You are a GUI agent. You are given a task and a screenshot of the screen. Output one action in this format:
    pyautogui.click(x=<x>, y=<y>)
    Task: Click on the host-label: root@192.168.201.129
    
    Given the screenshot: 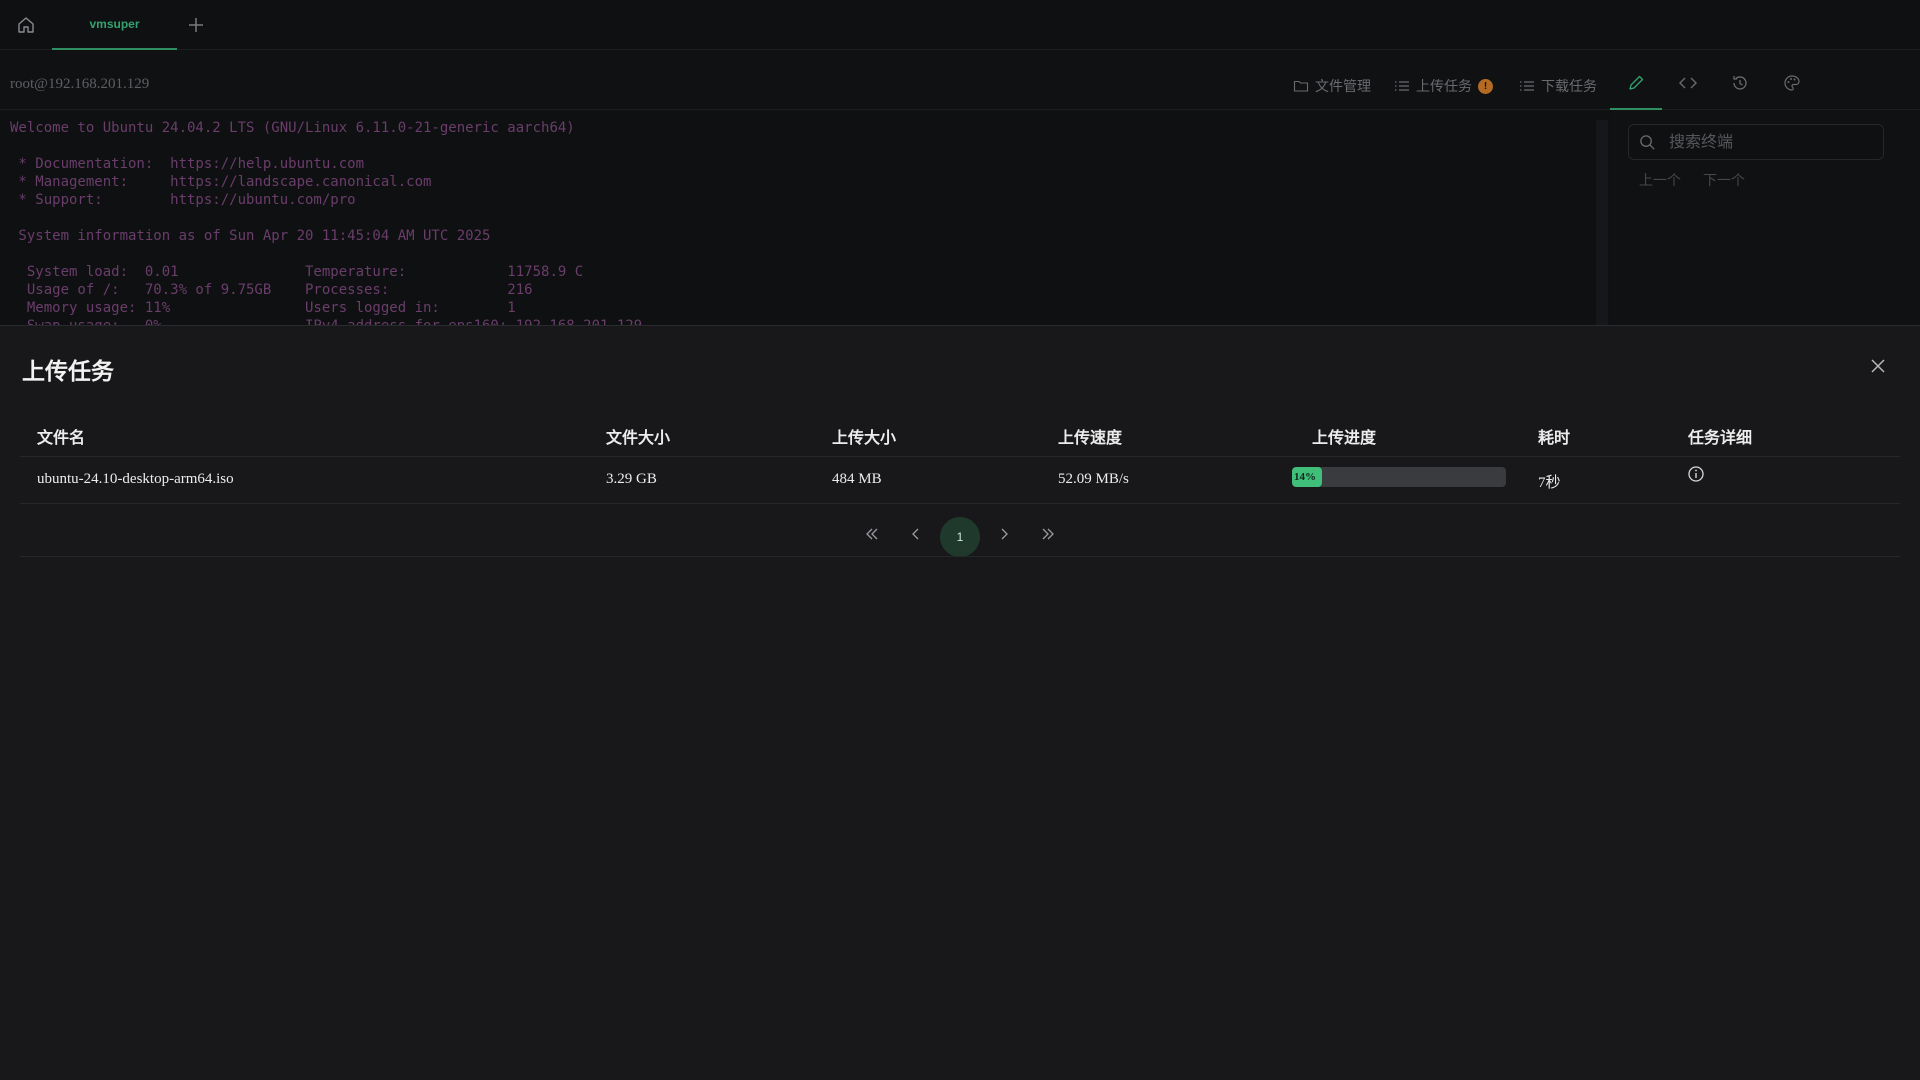 What is the action you would take?
    pyautogui.click(x=80, y=84)
    